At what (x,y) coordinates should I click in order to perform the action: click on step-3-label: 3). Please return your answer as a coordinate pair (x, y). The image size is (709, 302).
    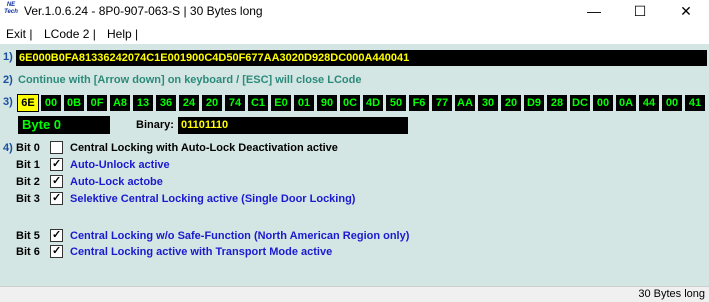
    Looking at the image, I should click on (8, 102).